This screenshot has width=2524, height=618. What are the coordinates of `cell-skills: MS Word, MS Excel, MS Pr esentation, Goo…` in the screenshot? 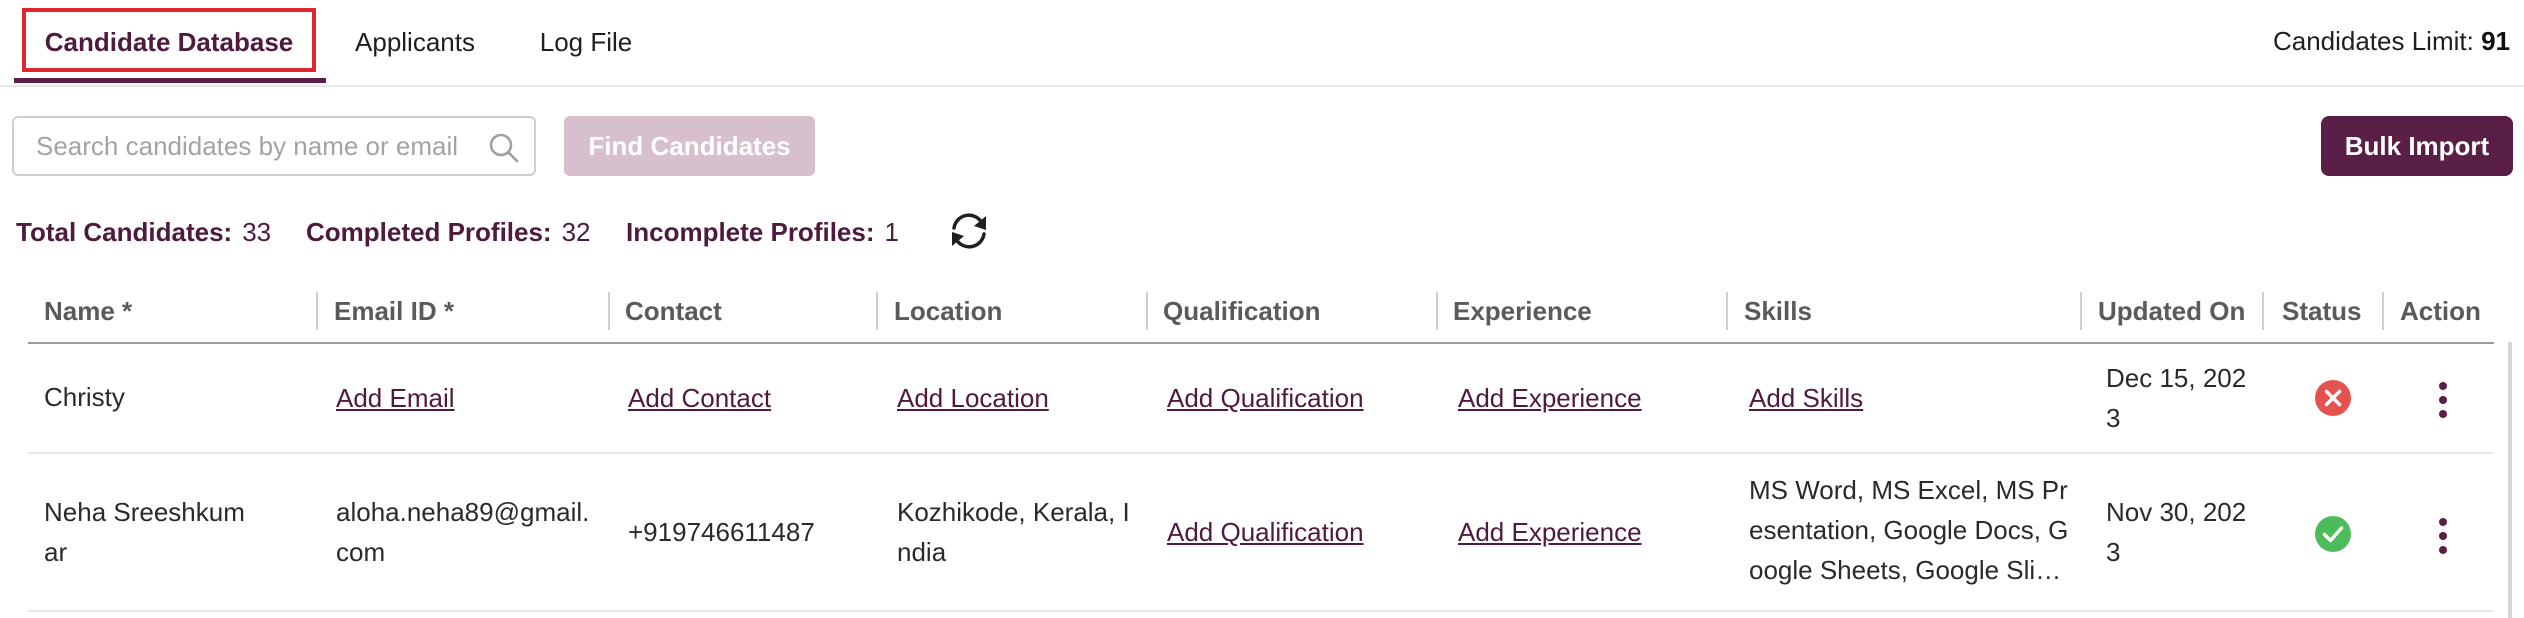 It's located at (1908, 530).